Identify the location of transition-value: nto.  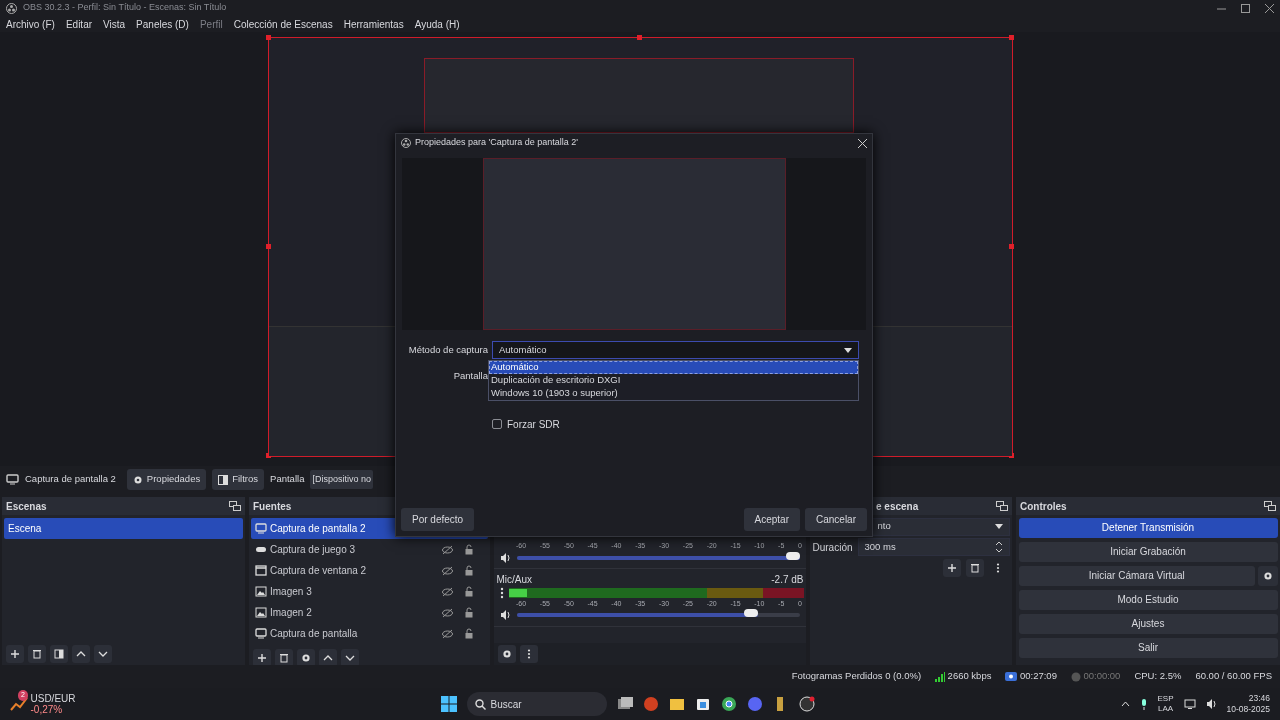
(884, 526).